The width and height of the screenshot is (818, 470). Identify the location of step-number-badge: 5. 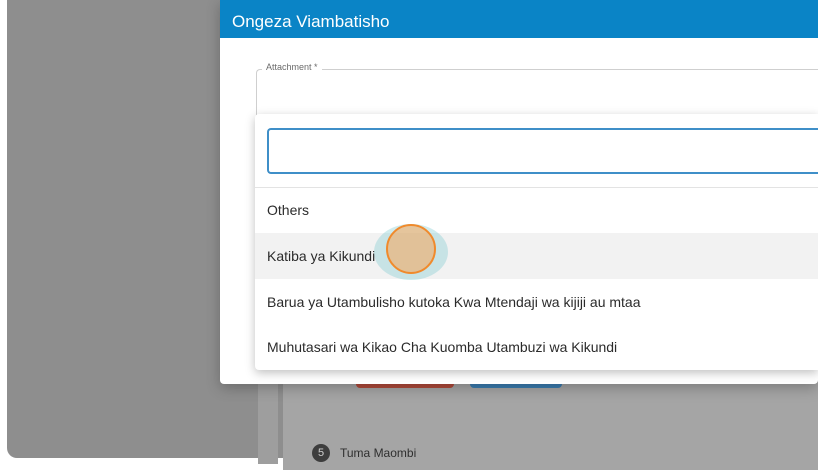
(321, 453).